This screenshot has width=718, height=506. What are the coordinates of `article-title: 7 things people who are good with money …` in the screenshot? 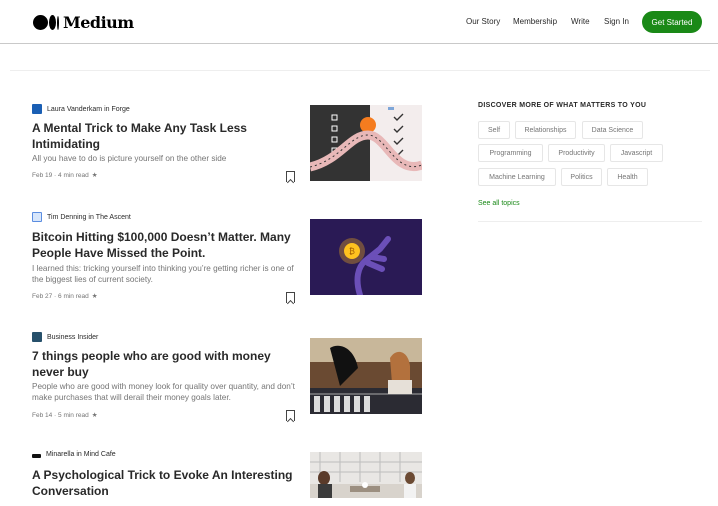 It's located at (164, 364).